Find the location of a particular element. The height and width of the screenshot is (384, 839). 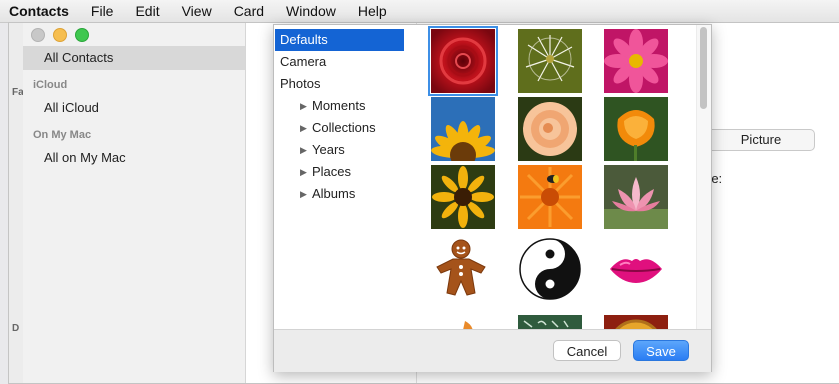

save-button: Save is located at coordinates (661, 350).